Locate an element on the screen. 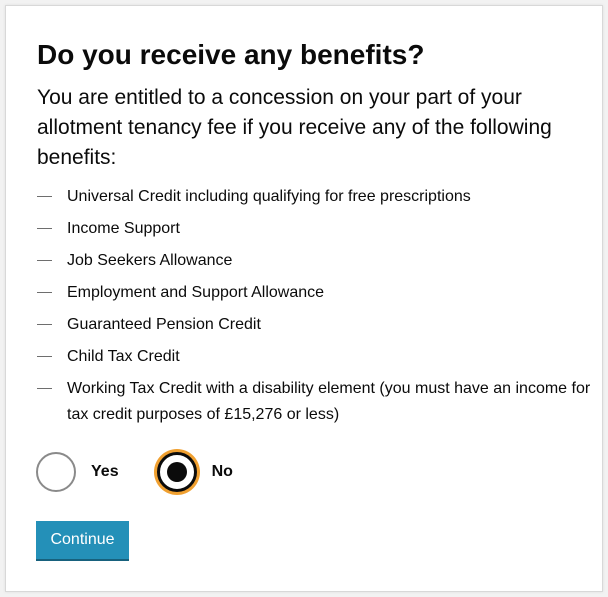 The height and width of the screenshot is (597, 608). continue-button: Continue is located at coordinates (82, 541).